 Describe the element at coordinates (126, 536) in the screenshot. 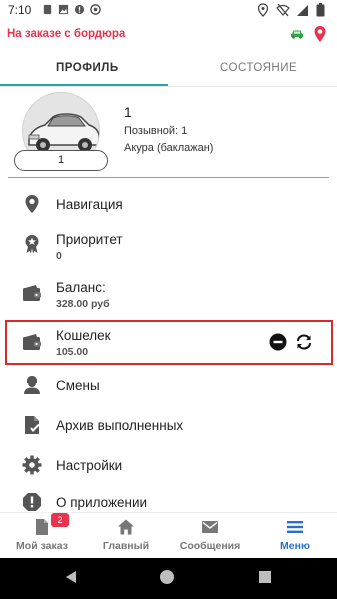

I see `nav-main: Главный` at that location.